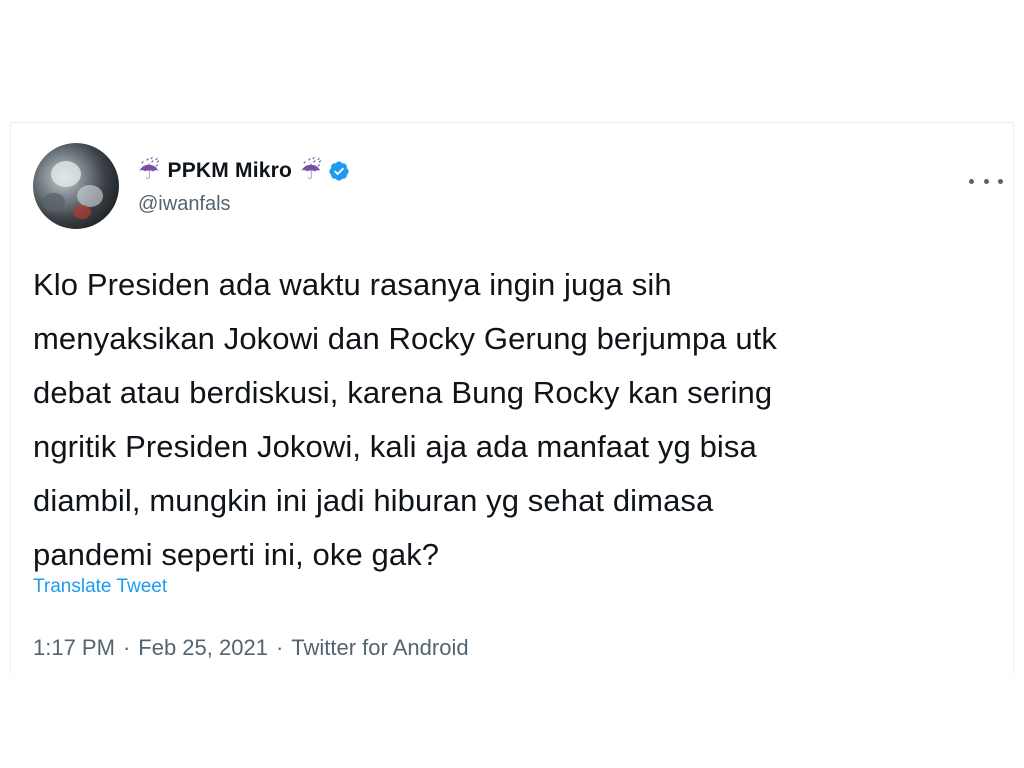  I want to click on tweet-source: Twitter for Android, so click(379, 648).